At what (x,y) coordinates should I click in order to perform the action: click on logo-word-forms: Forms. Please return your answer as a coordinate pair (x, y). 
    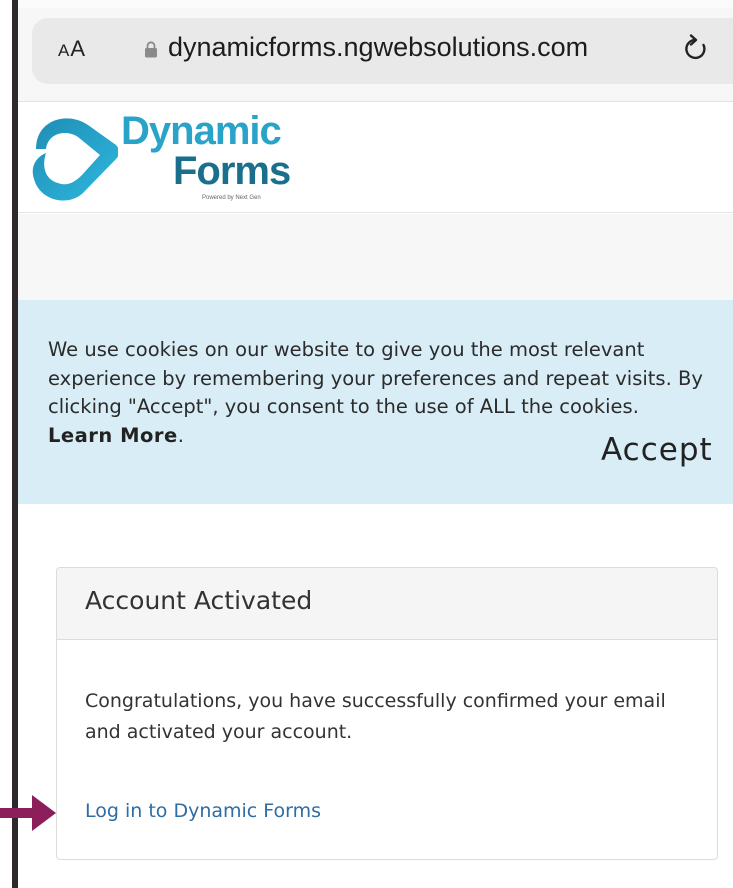
    Looking at the image, I should click on (232, 171).